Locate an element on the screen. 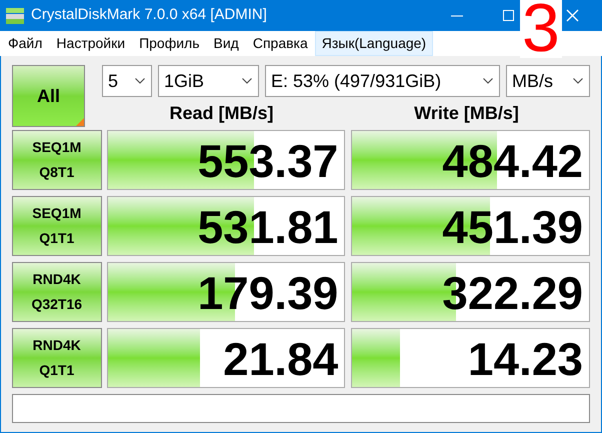 The width and height of the screenshot is (602, 433). column-header: Write [MB/s] is located at coordinates (466, 113).